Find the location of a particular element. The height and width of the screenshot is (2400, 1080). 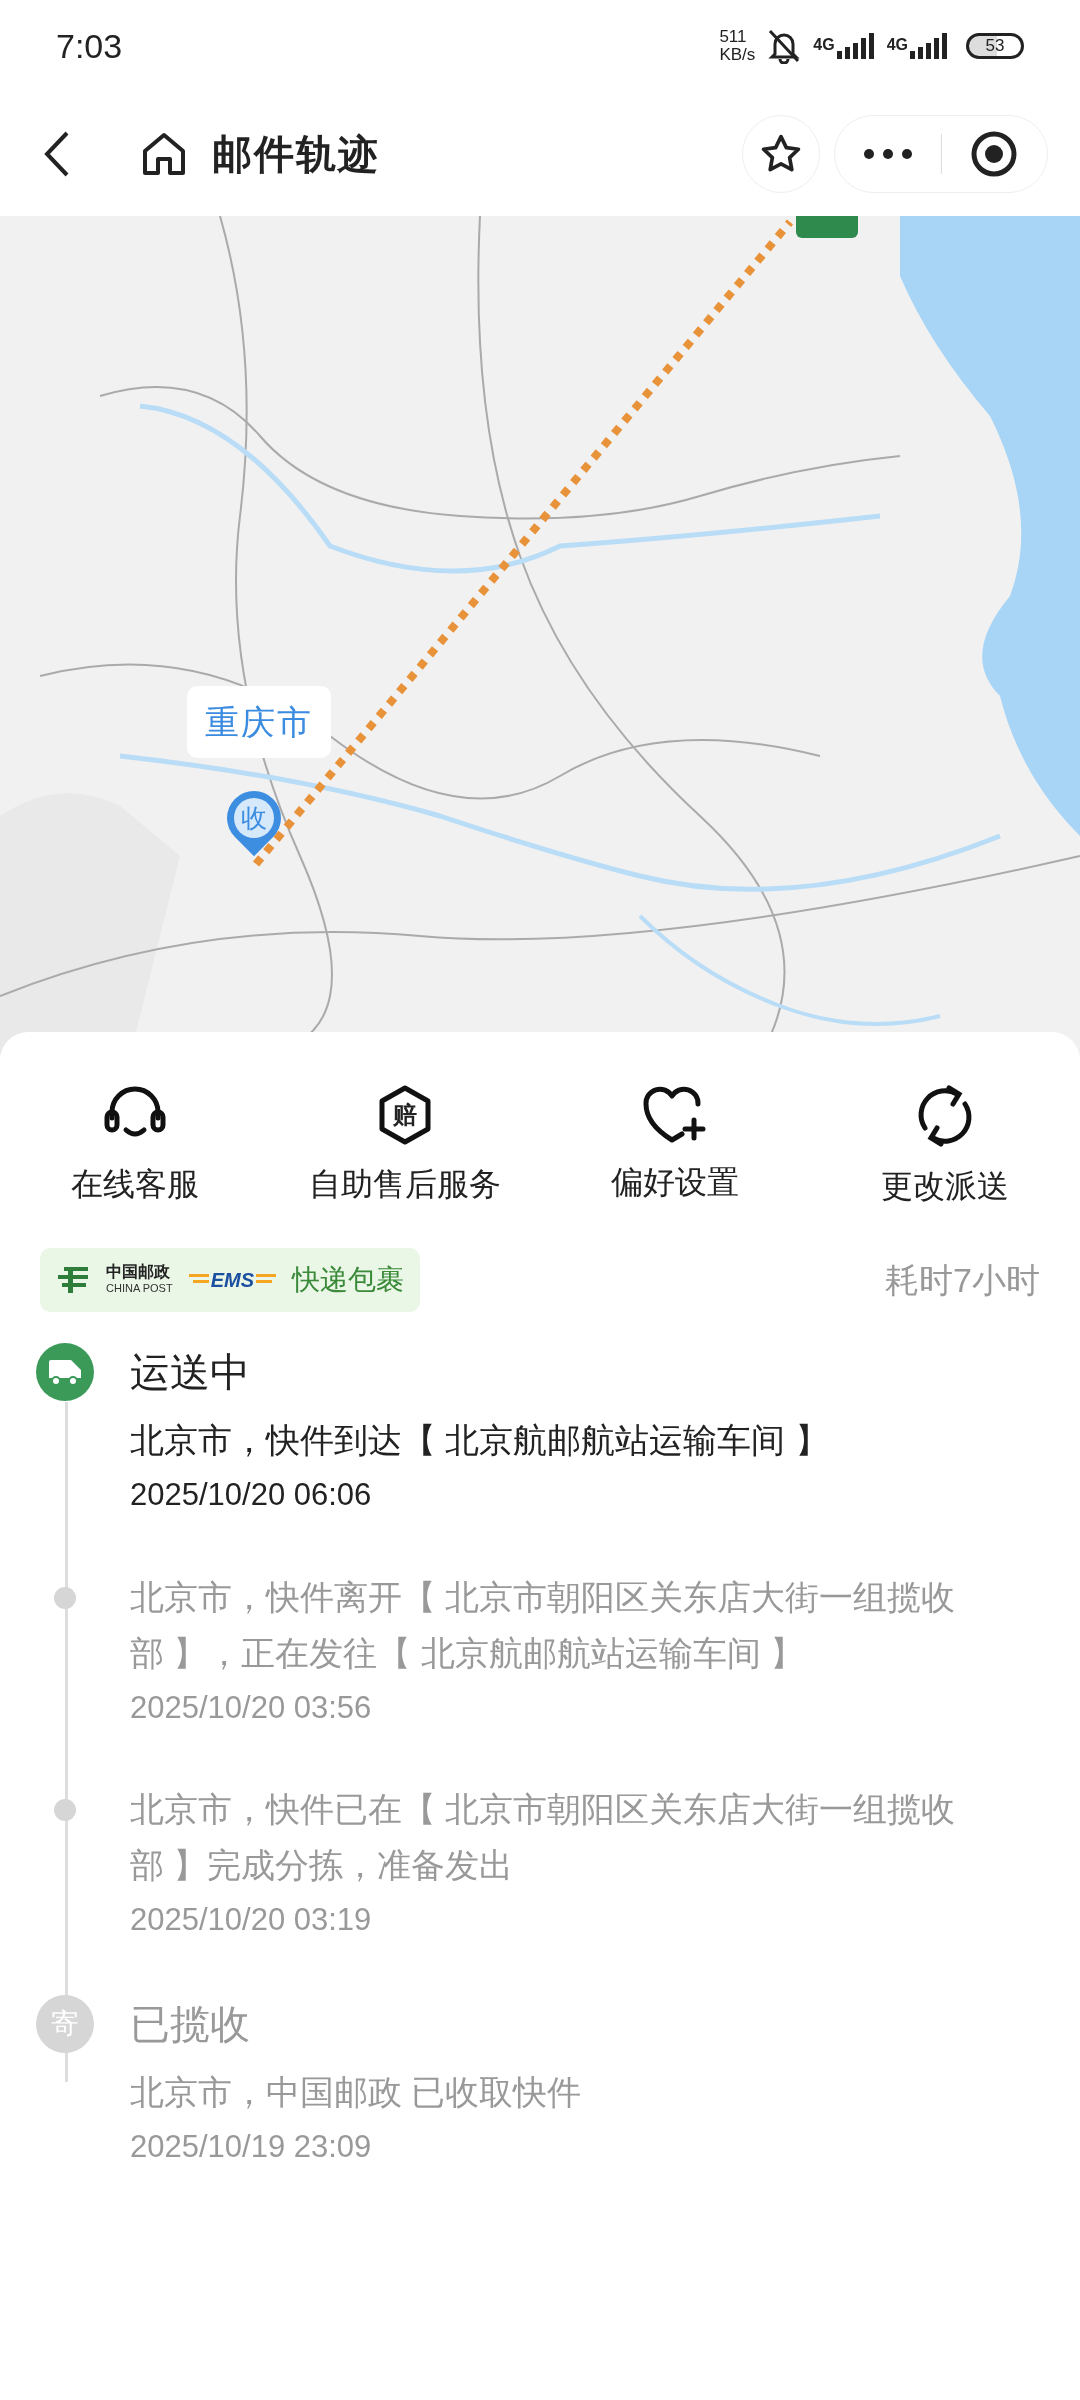

event-description: 北京市，中国邮政 已收取快件 is located at coordinates (356, 2092).